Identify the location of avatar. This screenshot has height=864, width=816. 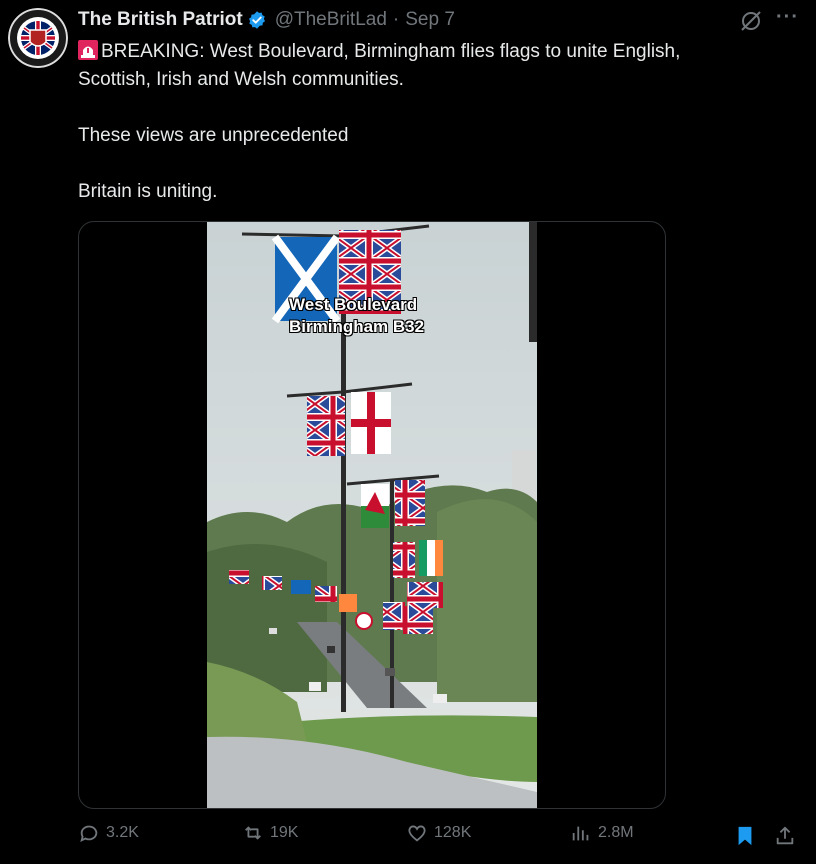
(38, 38).